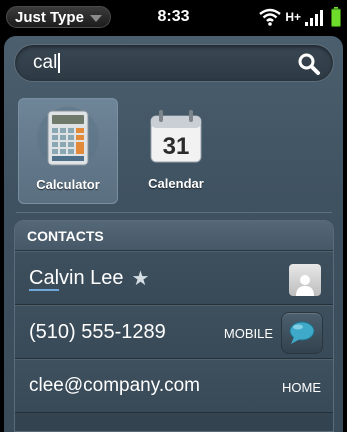 The image size is (347, 432). Describe the element at coordinates (314, 18) in the screenshot. I see `signal-strength-icon` at that location.